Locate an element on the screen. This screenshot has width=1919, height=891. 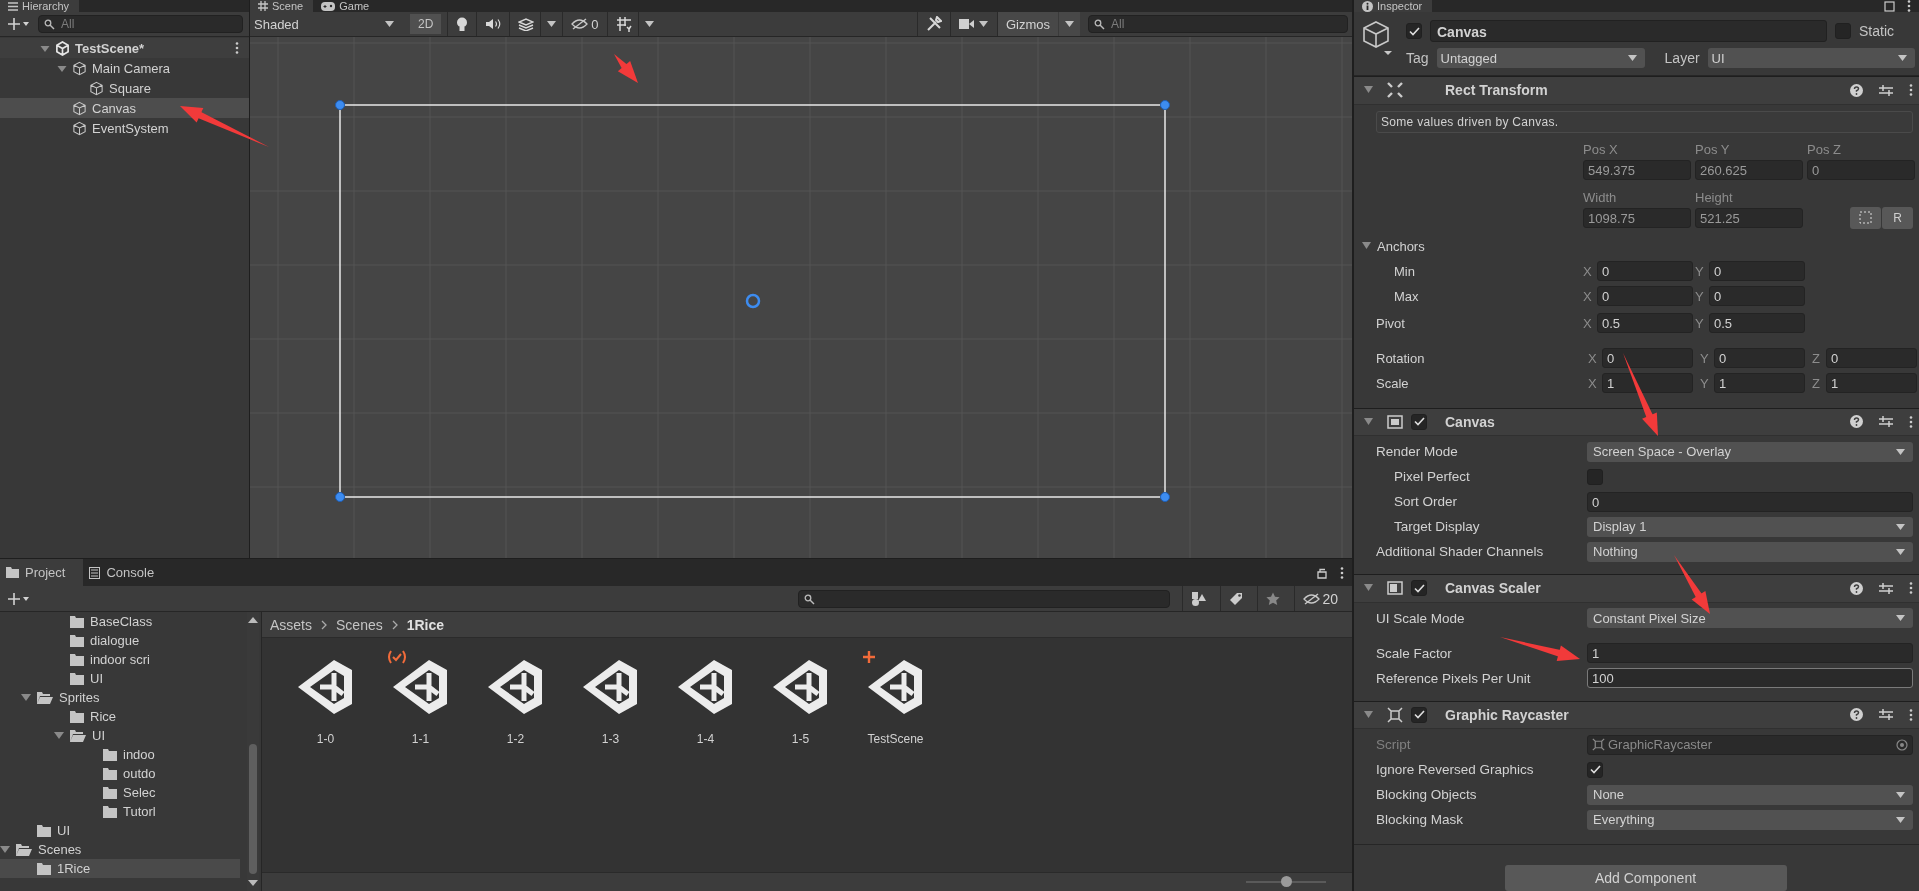
hierarchy-item: Canvas is located at coordinates (124, 108).